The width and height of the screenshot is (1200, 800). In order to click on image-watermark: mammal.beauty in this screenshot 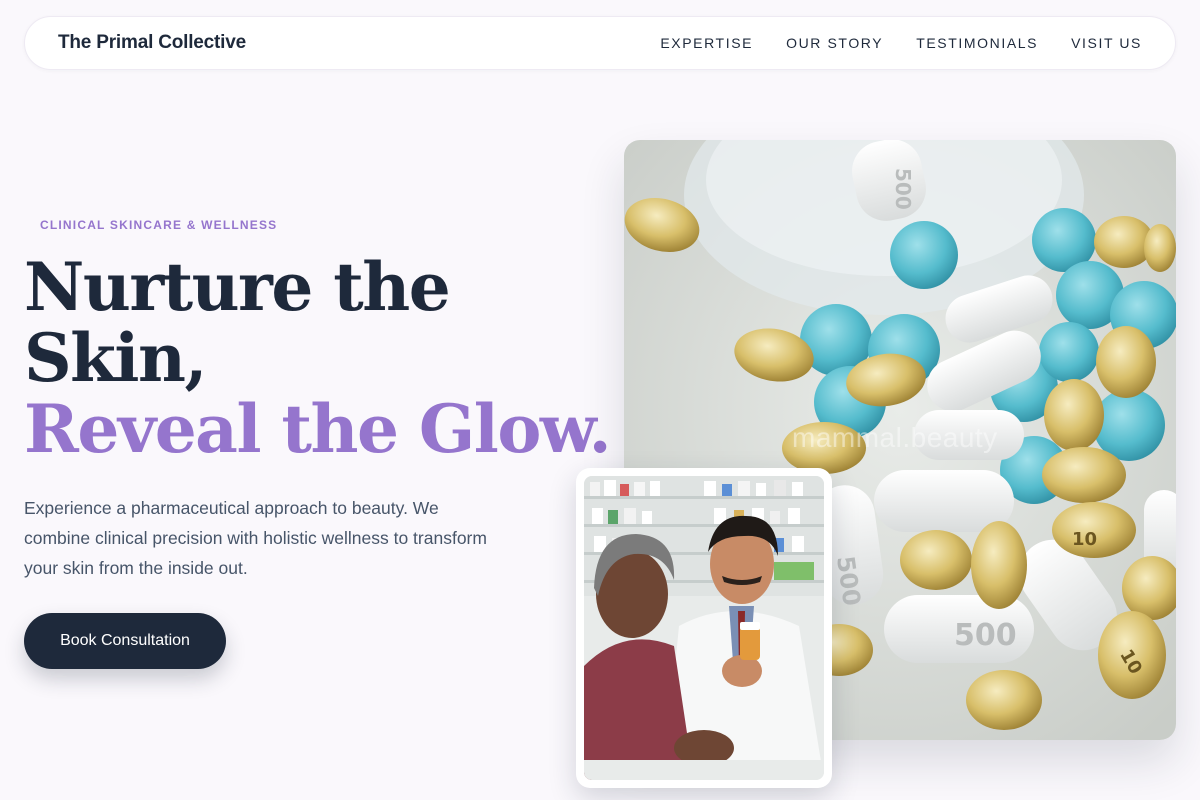, I will do `click(895, 437)`.